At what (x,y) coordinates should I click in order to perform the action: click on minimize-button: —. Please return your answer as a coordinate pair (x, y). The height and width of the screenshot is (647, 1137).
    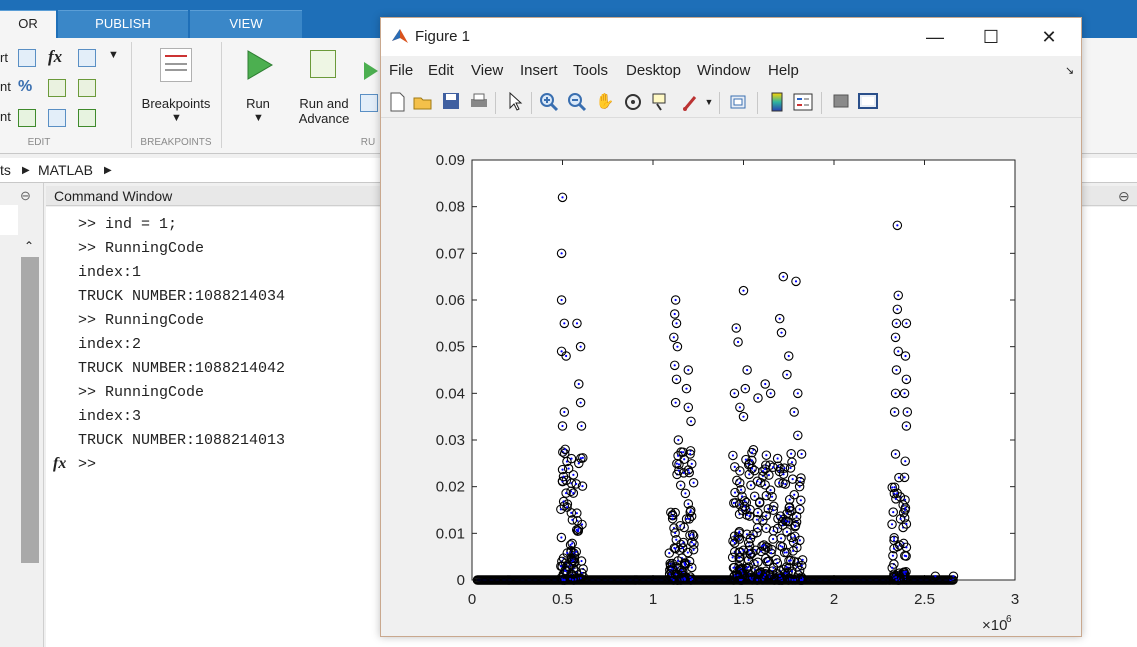
    Looking at the image, I should click on (935, 37).